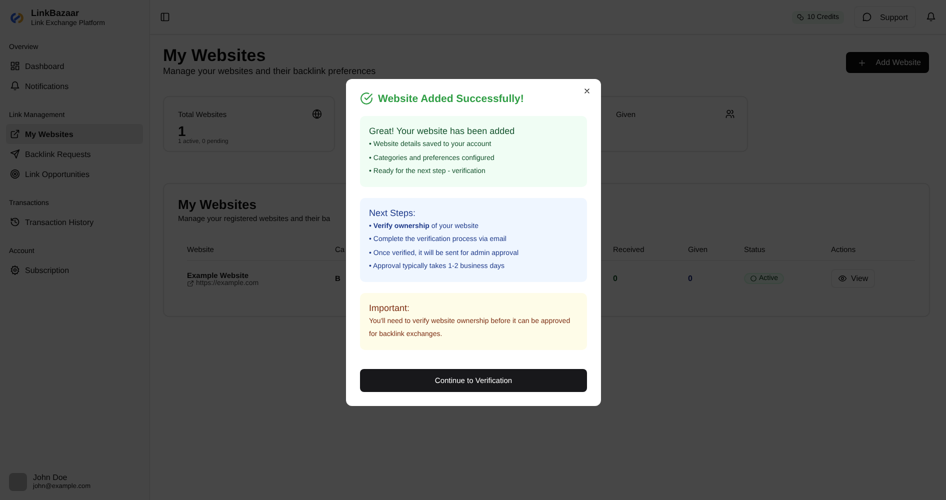 The width and height of the screenshot is (946, 500). Describe the element at coordinates (55, 13) in the screenshot. I see `brand-name: LinkBazaar` at that location.